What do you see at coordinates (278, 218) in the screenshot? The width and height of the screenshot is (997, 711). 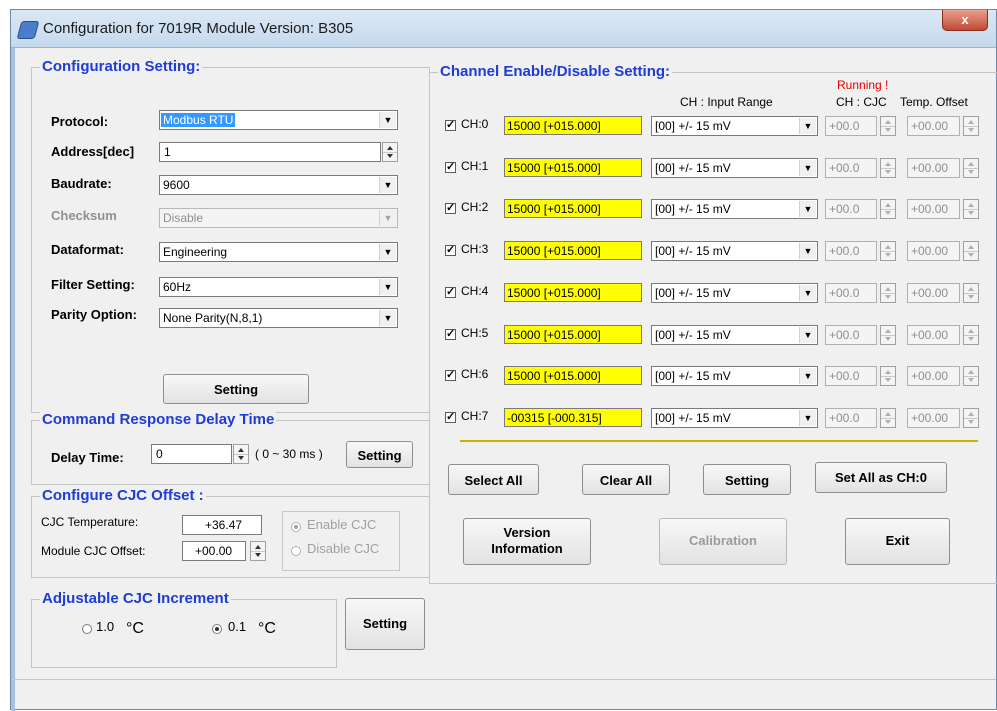 I see `checksum-select: Disable ▼` at bounding box center [278, 218].